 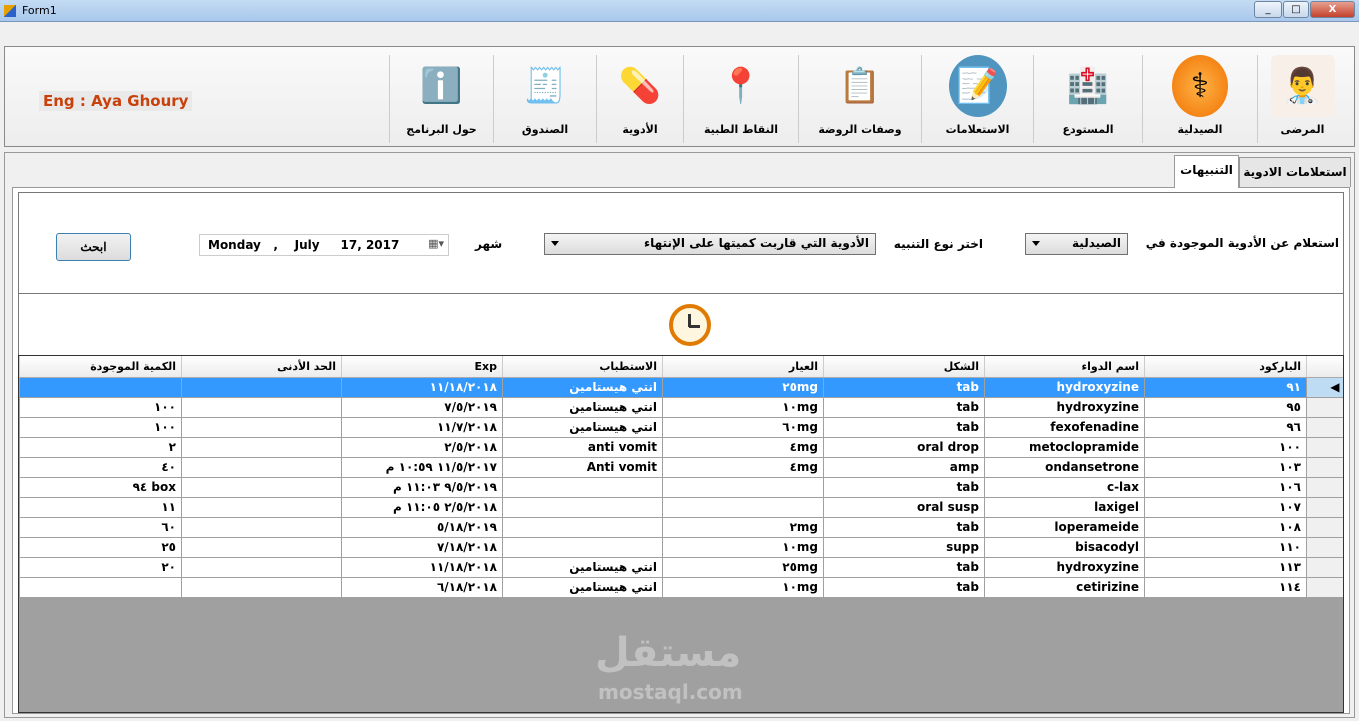 I want to click on table-cell: ١٠٧, so click(x=1225, y=507).